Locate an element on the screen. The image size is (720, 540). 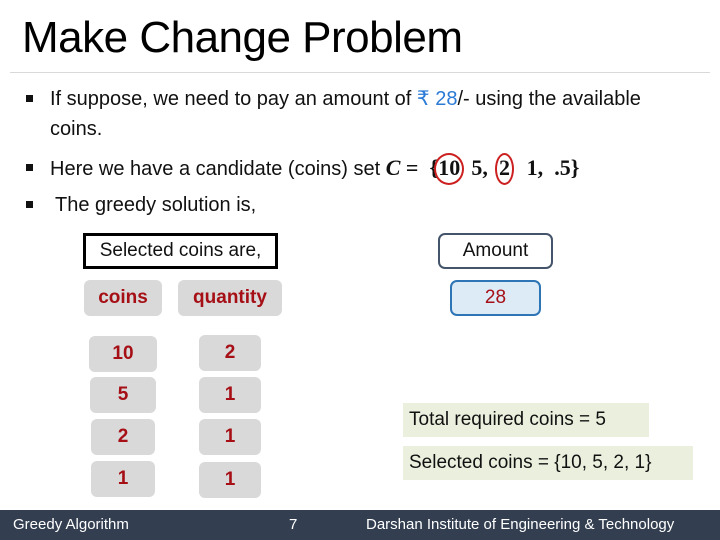
coin-element-circled: 10 is located at coordinates (449, 169).